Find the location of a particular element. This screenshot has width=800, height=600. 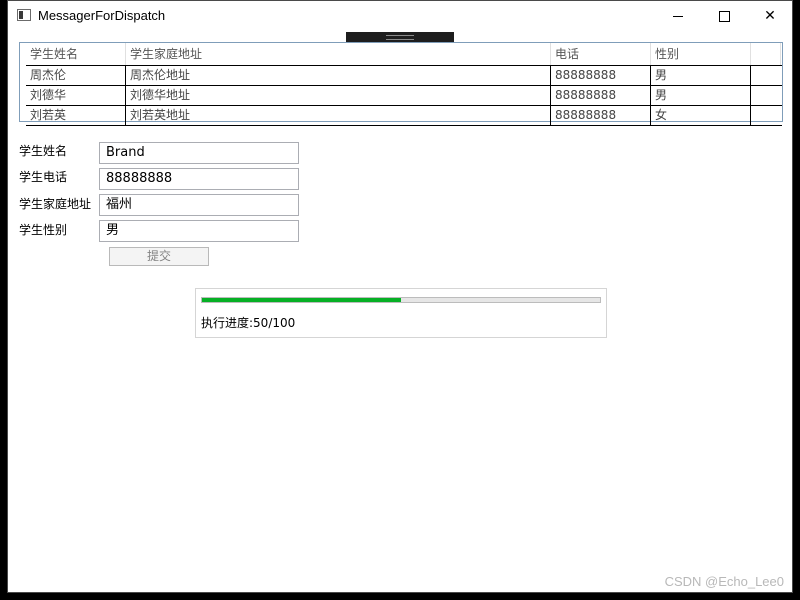

name-input: Brand is located at coordinates (199, 153).